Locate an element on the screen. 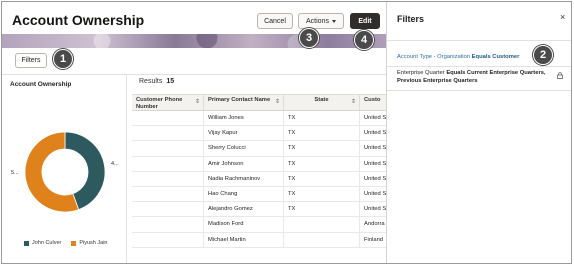 Image resolution: width=574 pixels, height=266 pixels. table-cell: Amir Johnson is located at coordinates (244, 163).